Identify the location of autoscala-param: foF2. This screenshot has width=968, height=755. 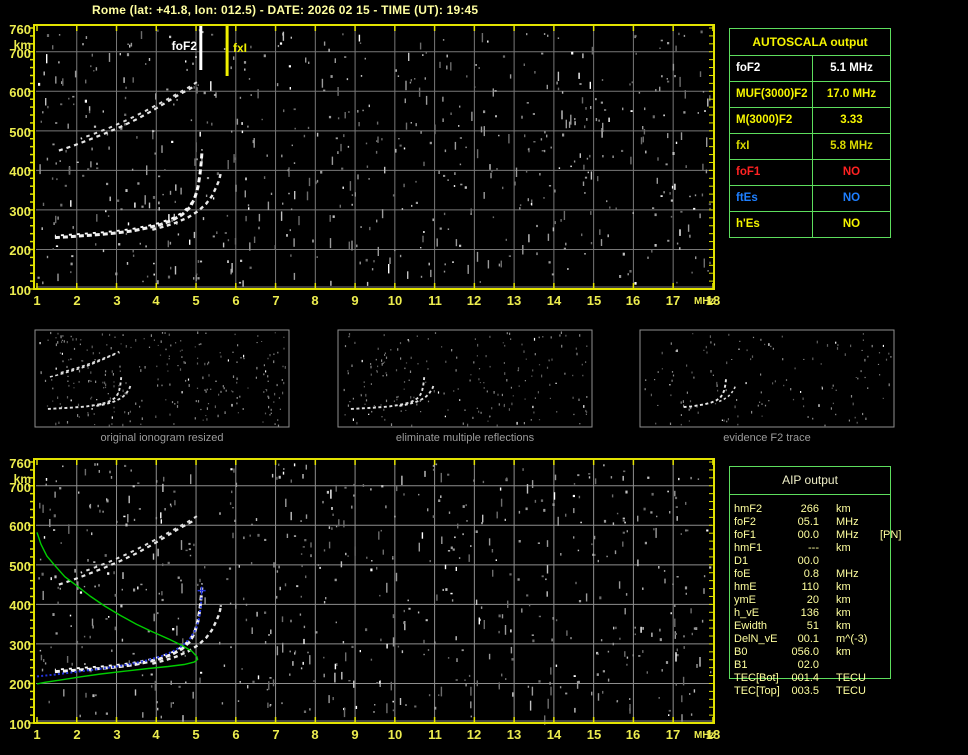
(771, 68).